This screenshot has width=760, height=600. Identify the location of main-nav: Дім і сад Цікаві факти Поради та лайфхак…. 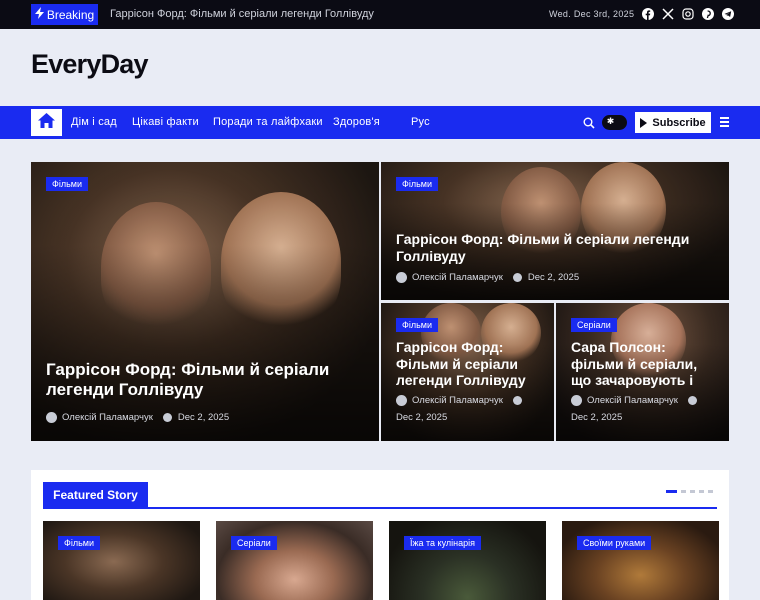
(380, 122).